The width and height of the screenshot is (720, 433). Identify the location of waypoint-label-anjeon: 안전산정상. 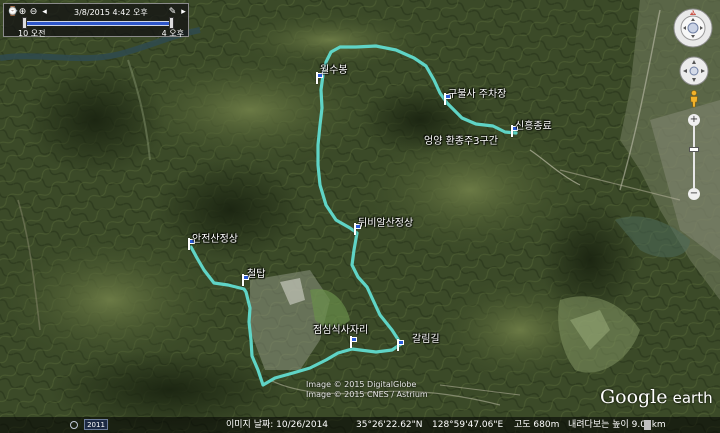
(215, 240).